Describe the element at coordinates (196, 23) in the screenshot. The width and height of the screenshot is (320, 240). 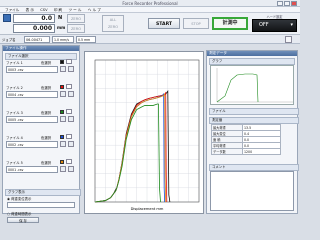
I see `stop-button: STOP` at that location.